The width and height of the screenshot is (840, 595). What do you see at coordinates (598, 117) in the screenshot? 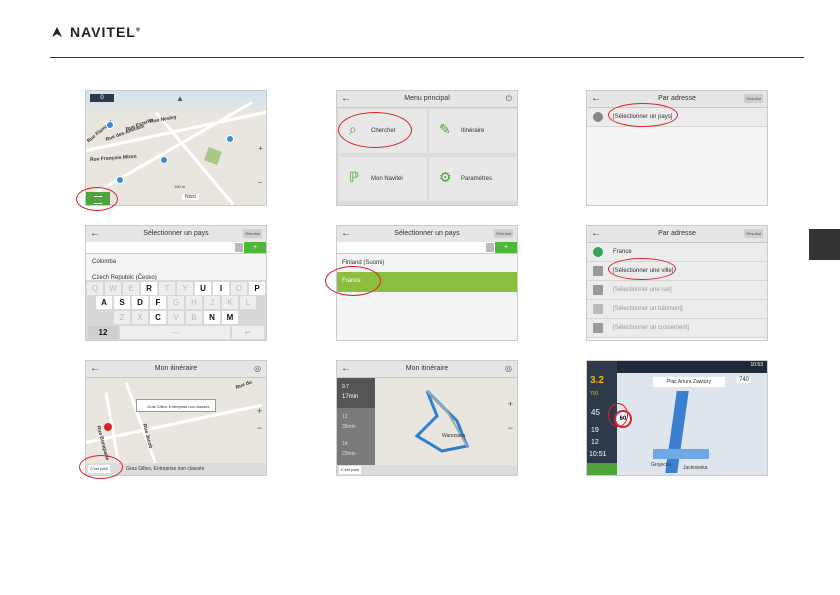
I see `globe-icon` at bounding box center [598, 117].